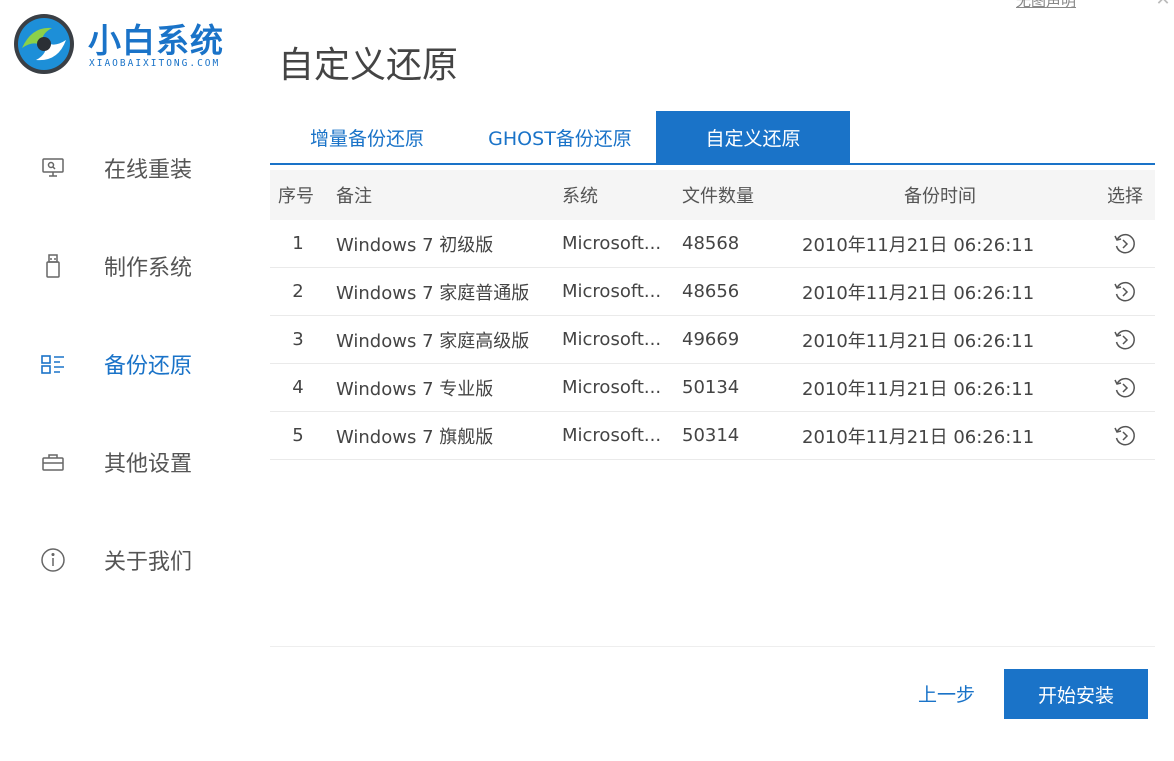 The width and height of the screenshot is (1174, 761). I want to click on usb-icon, so click(53, 266).